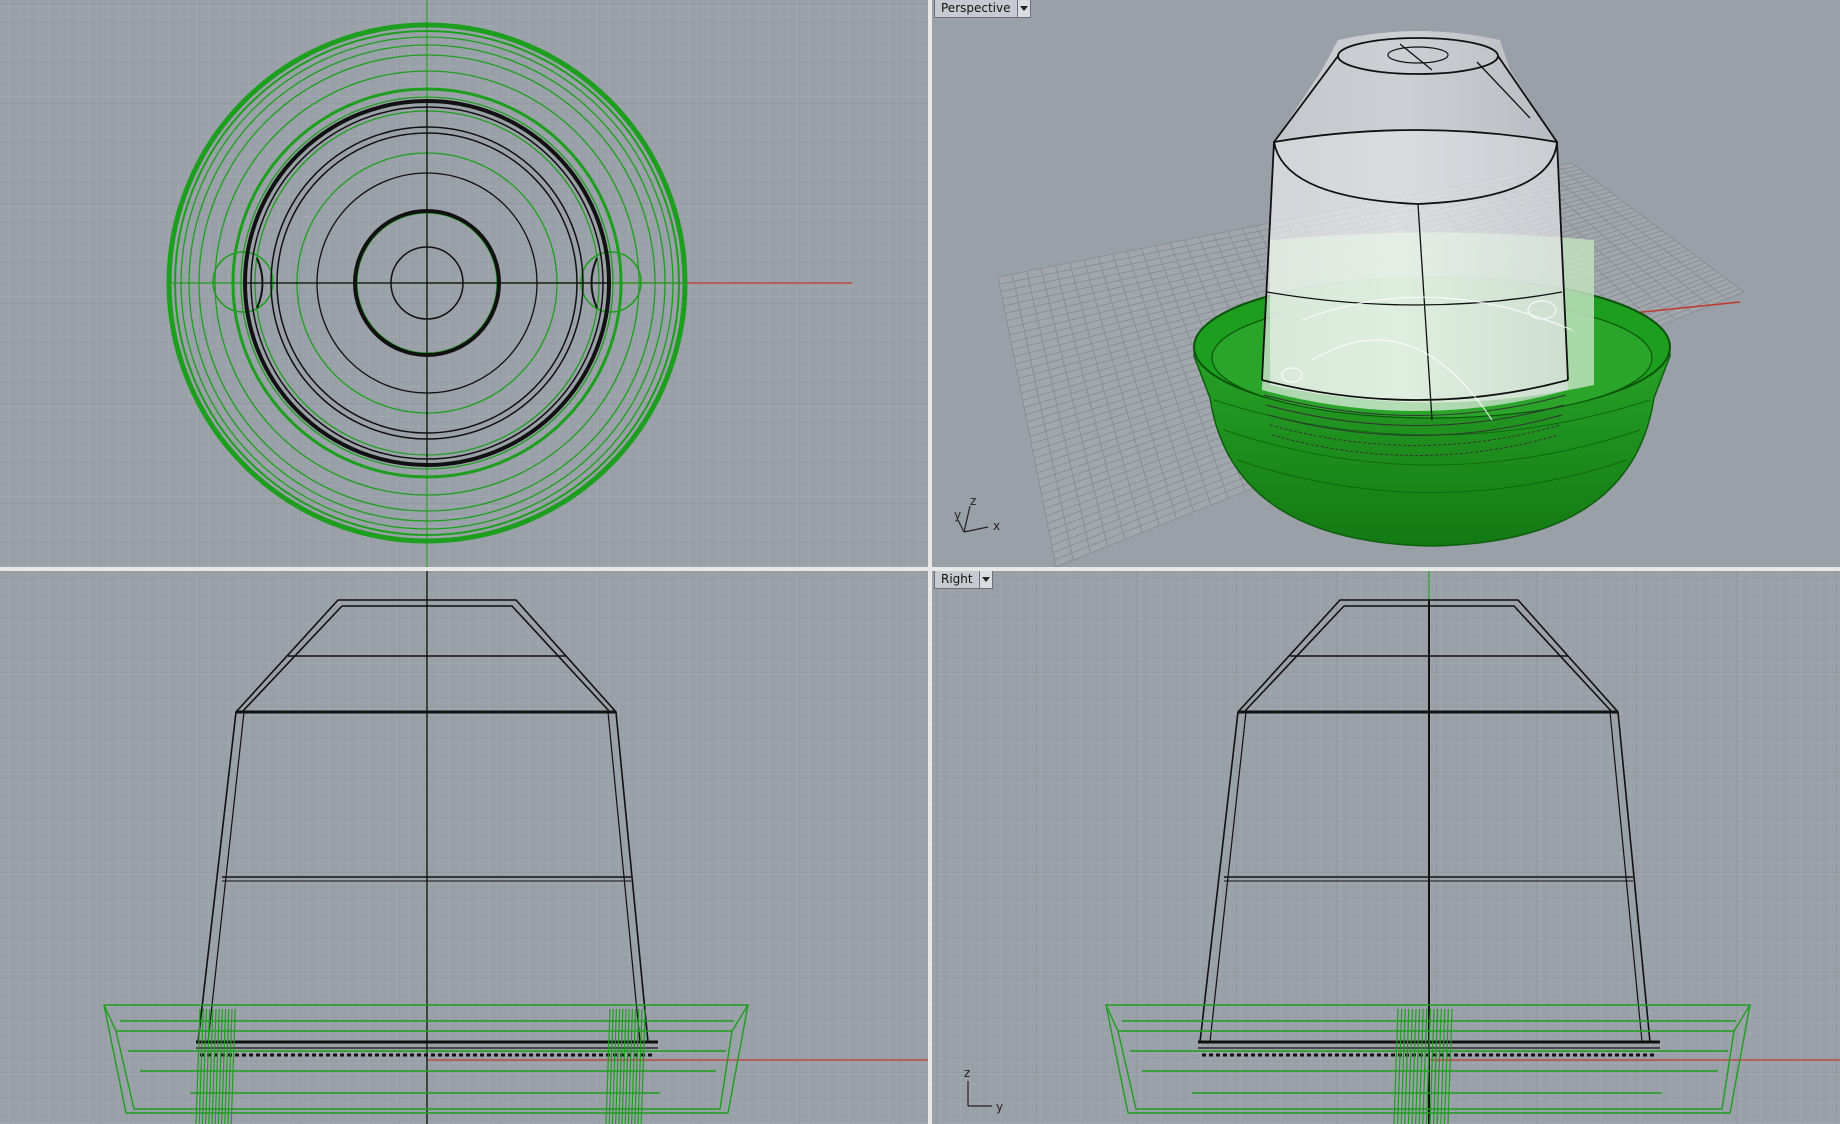  What do you see at coordinates (427, 283) in the screenshot?
I see `top-model` at bounding box center [427, 283].